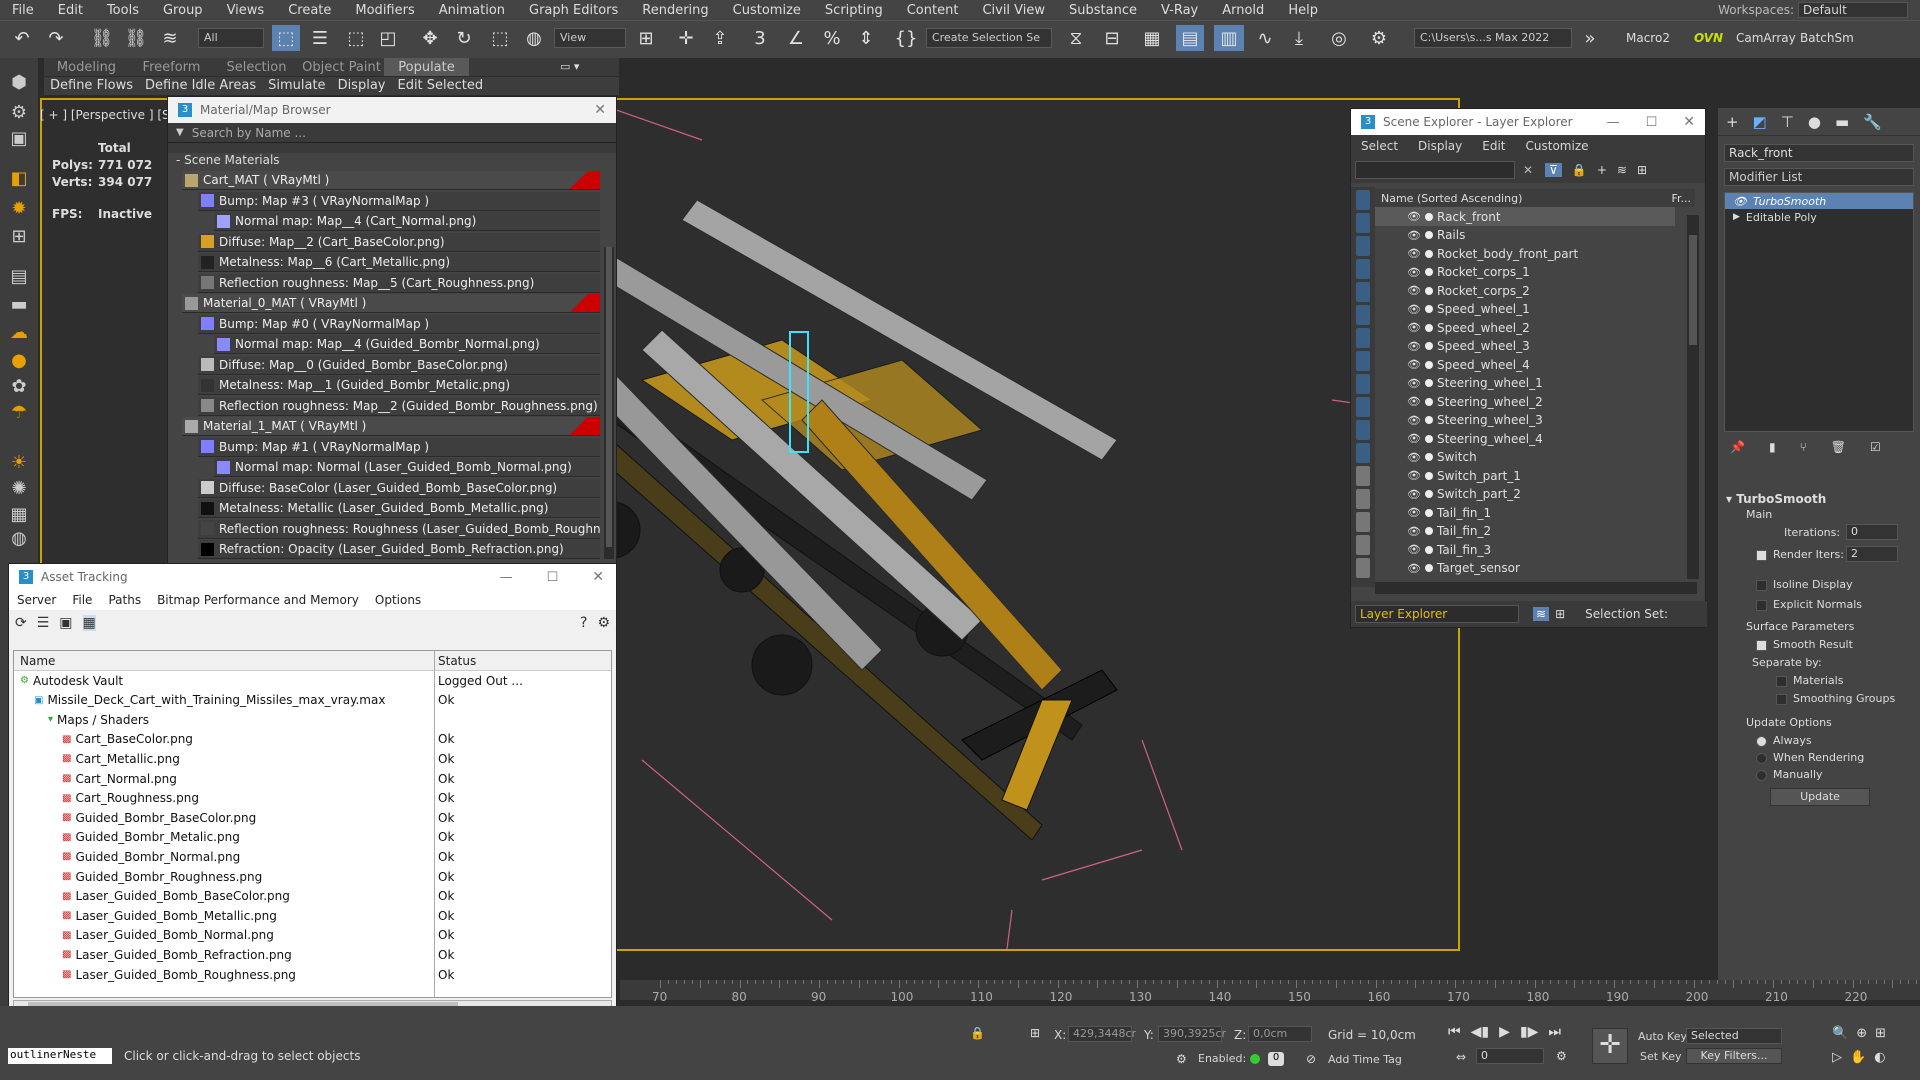  What do you see at coordinates (1255, 1059) in the screenshot?
I see `enabled-indicator` at bounding box center [1255, 1059].